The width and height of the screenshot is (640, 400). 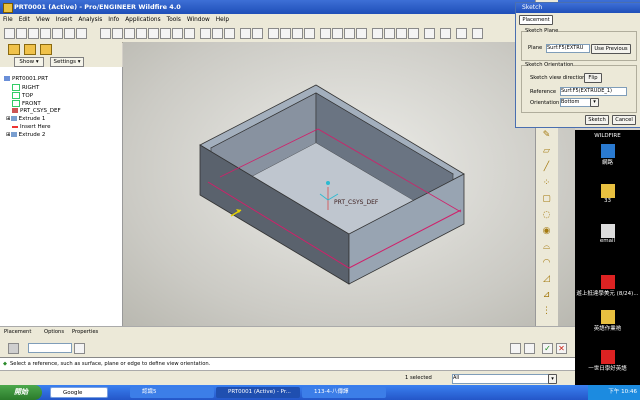 I want to click on cut-icon, so click(x=129, y=33).